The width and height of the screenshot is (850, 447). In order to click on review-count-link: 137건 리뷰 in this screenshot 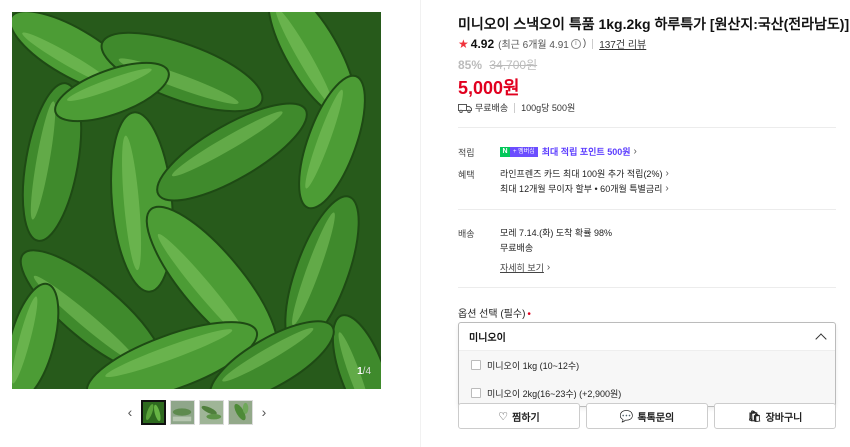, I will do `click(622, 43)`.